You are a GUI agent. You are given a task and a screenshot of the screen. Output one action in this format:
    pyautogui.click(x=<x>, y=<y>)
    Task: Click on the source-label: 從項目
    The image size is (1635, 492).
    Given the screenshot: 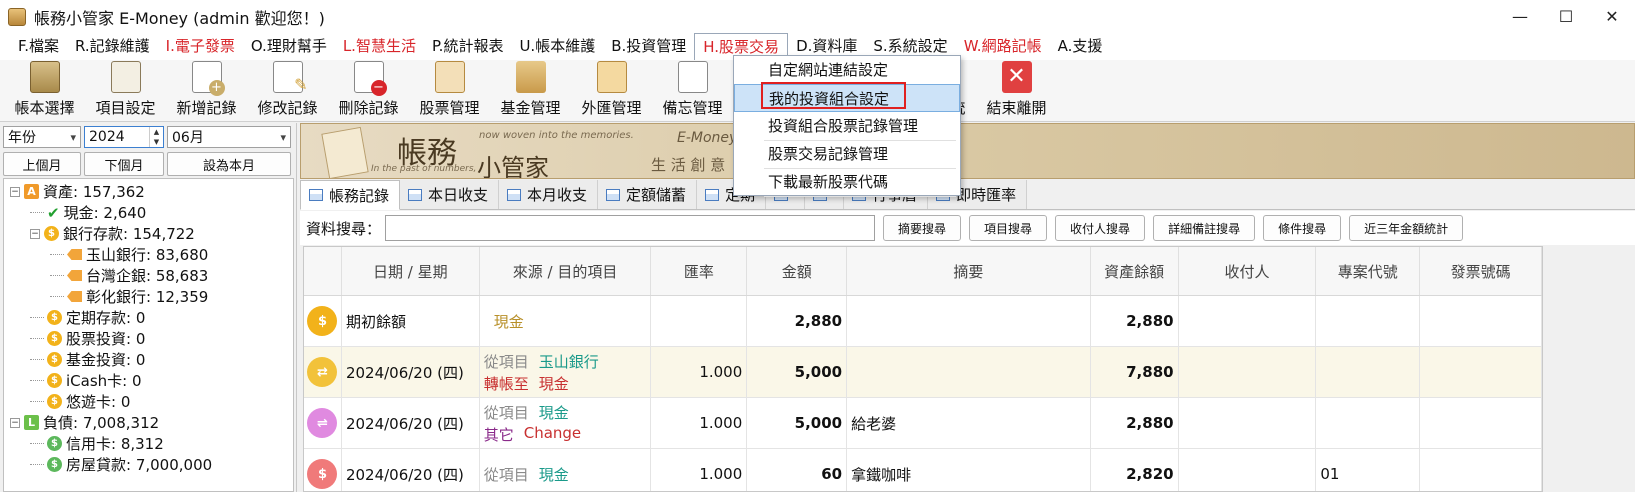 What is the action you would take?
    pyautogui.click(x=506, y=474)
    